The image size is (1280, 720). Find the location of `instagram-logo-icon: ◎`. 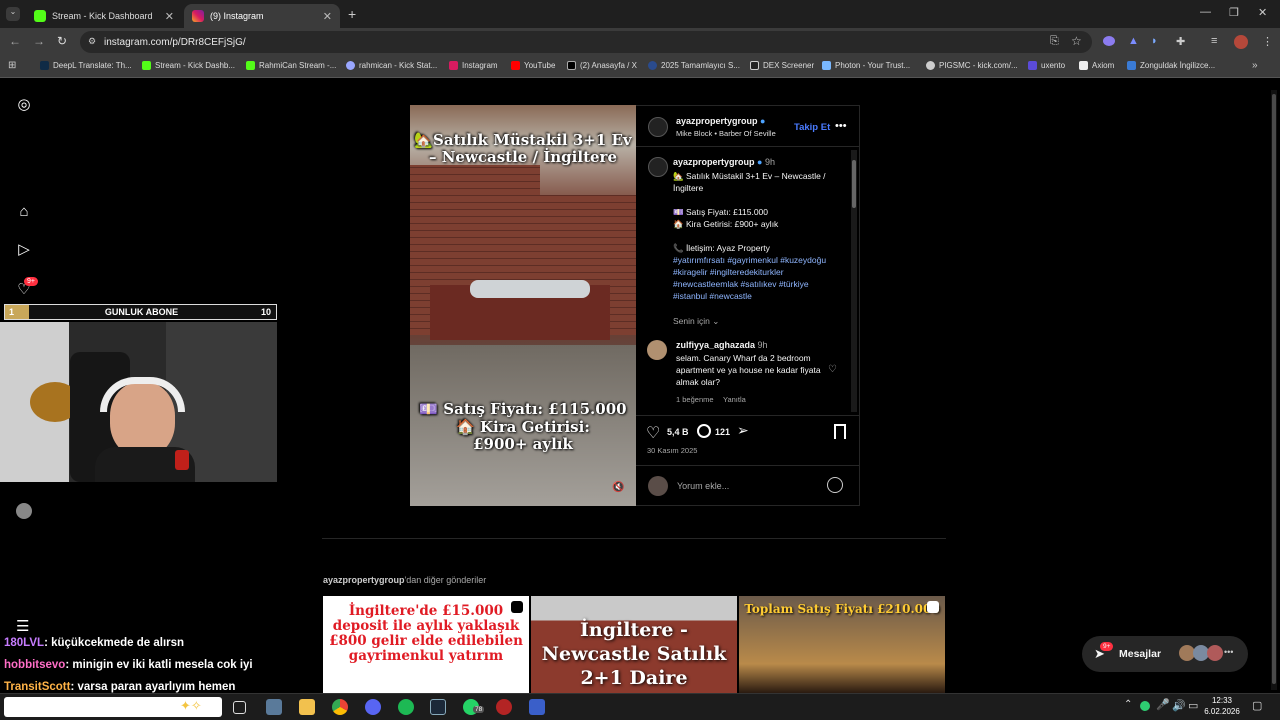

instagram-logo-icon: ◎ is located at coordinates (24, 105).